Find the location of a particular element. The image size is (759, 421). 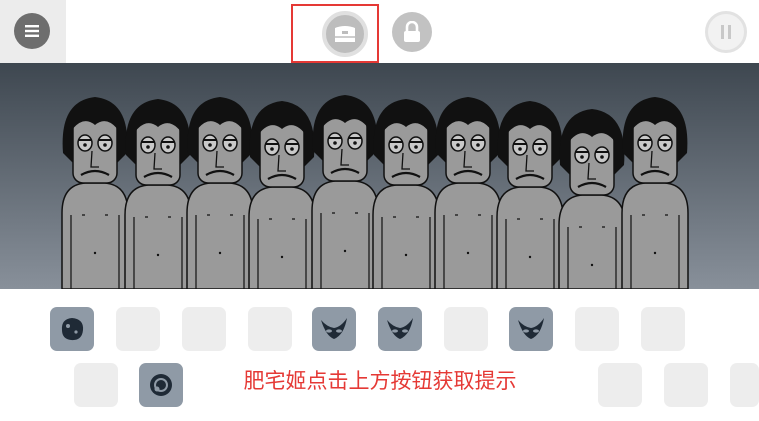

bonus-highlight-frame is located at coordinates (335, 33).